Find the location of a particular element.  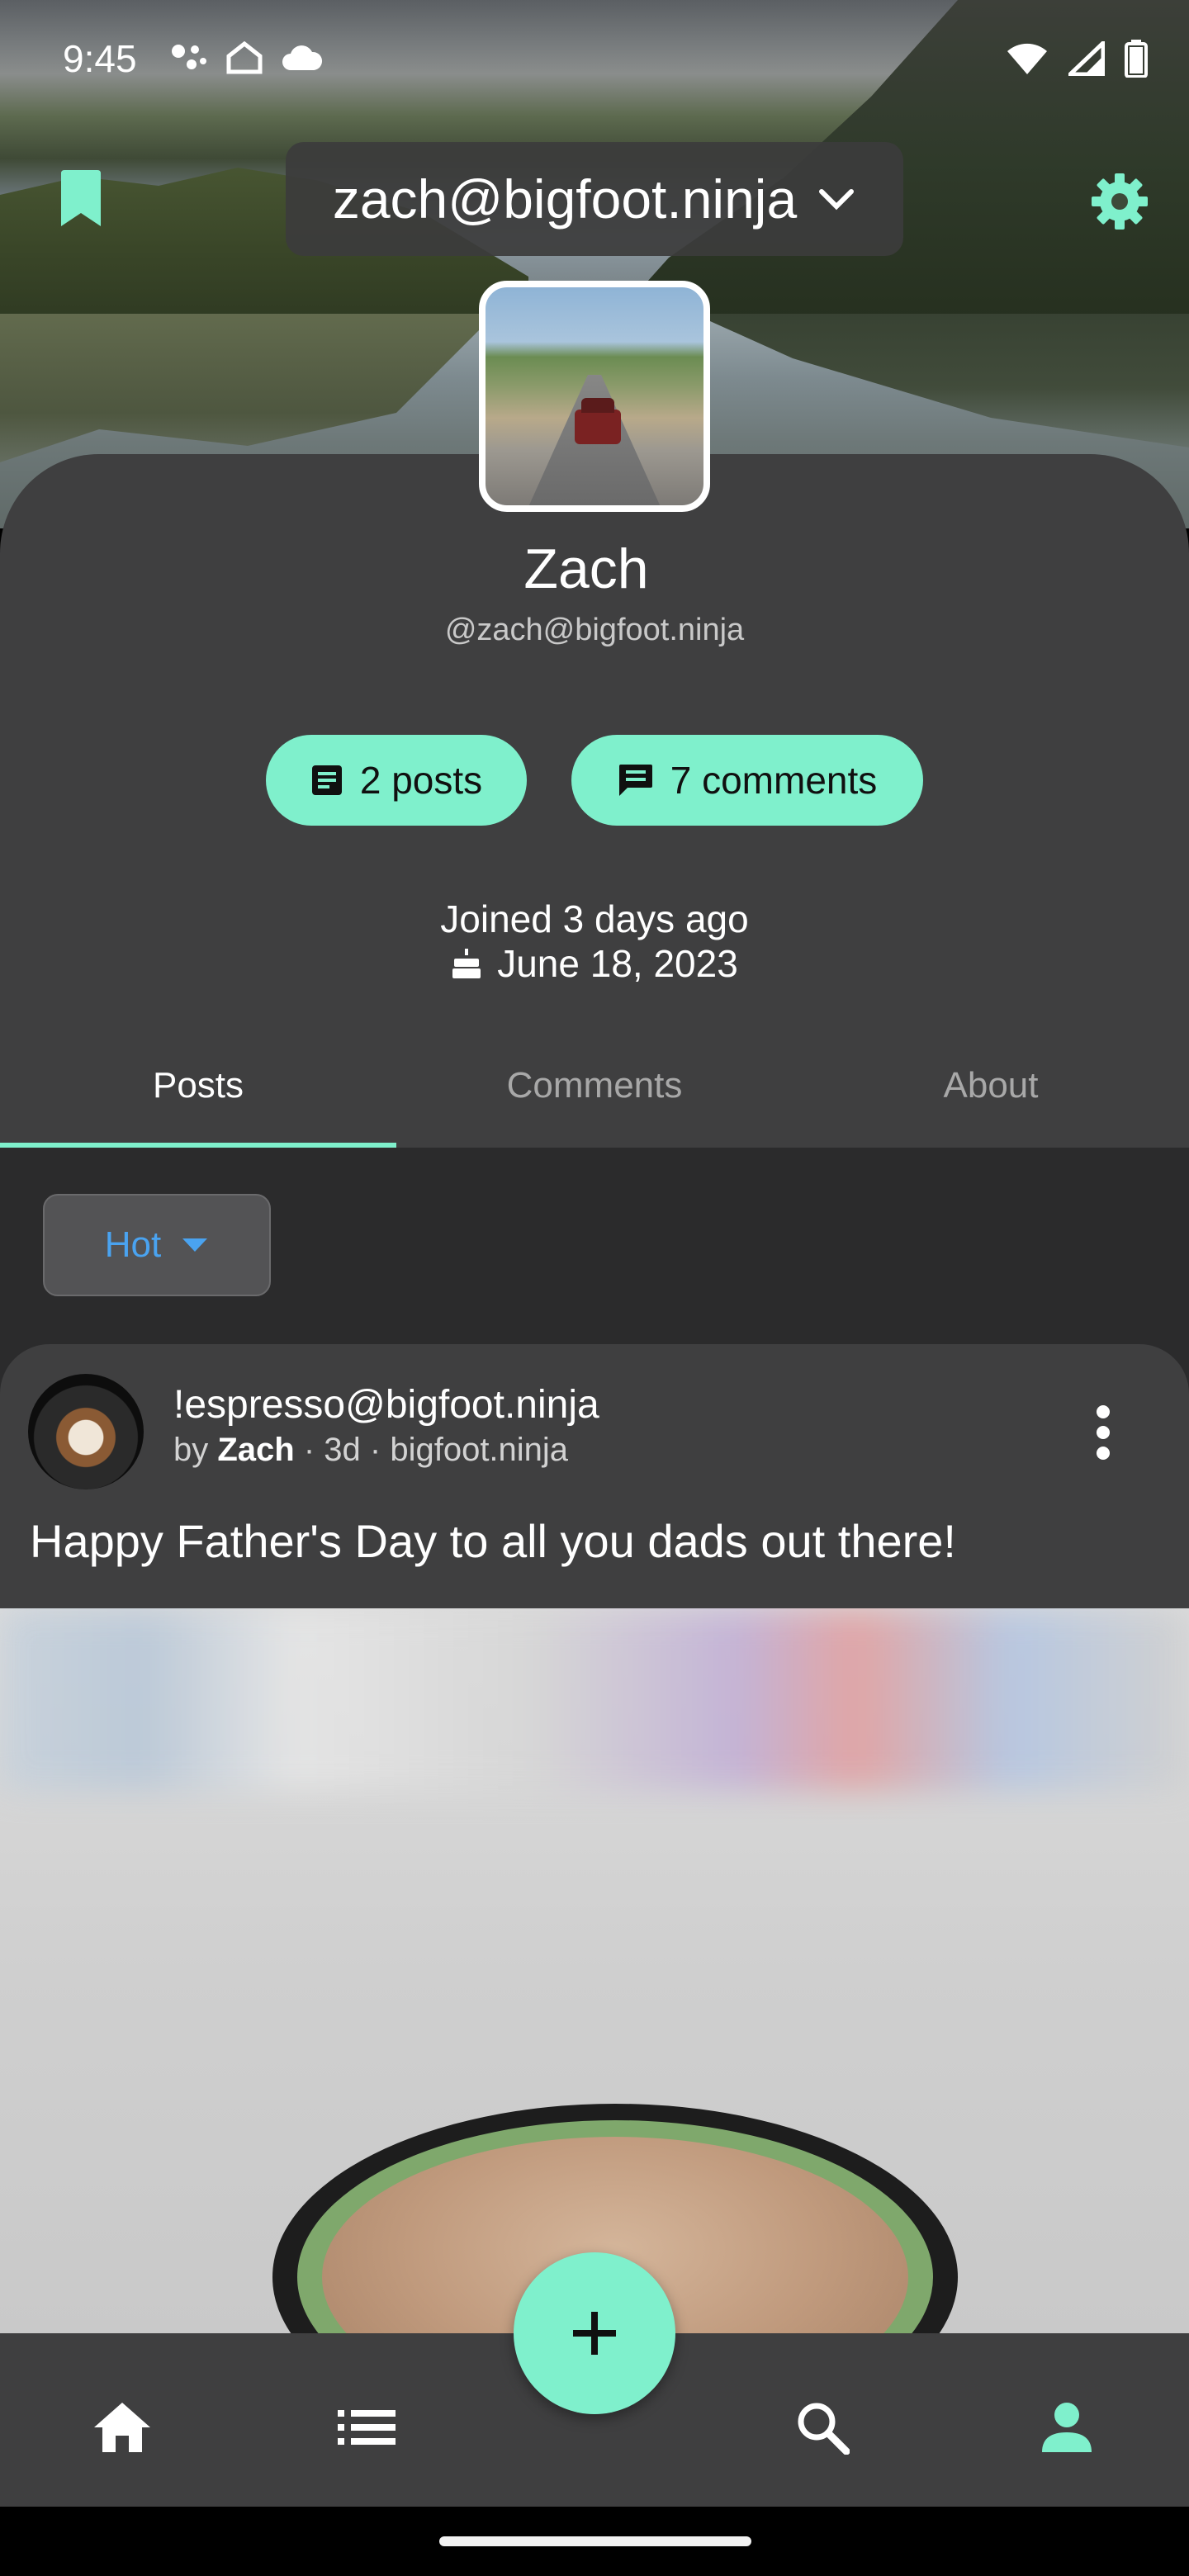

person-icon is located at coordinates (1067, 2427).